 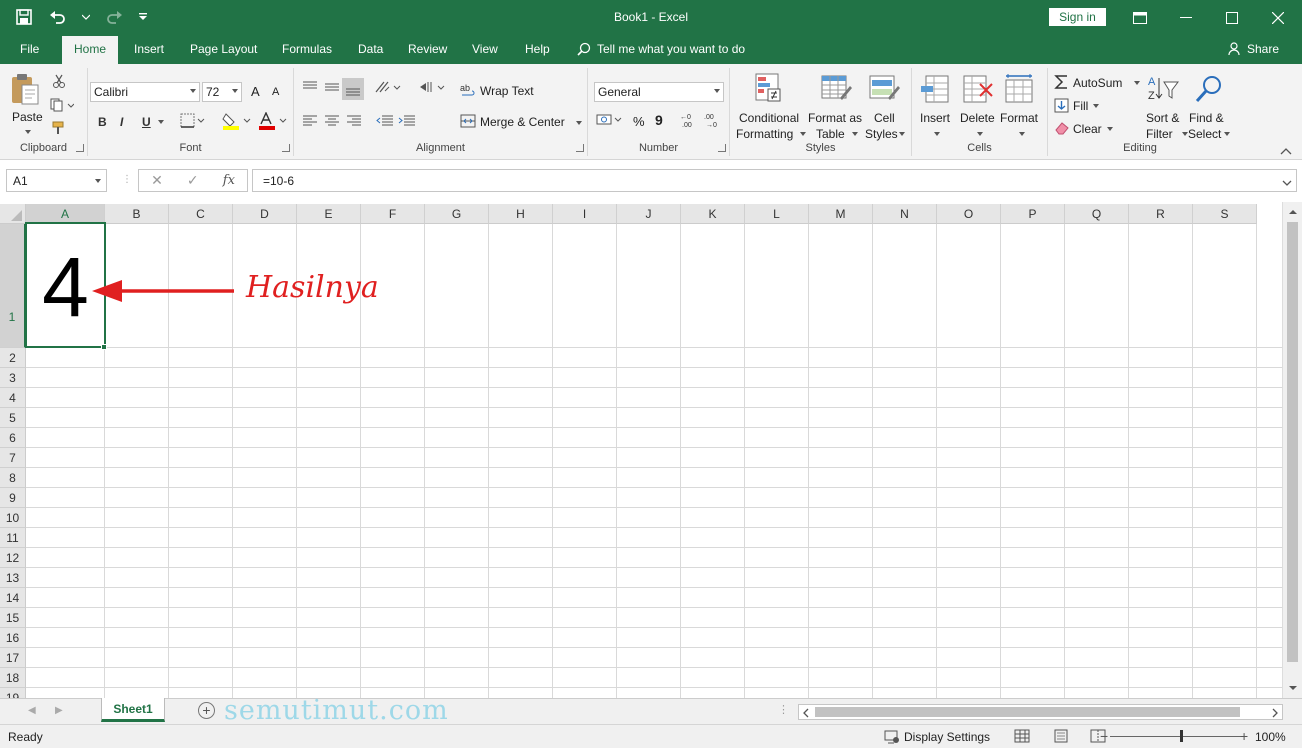 I want to click on font-launcher-icon, so click(x=286, y=148).